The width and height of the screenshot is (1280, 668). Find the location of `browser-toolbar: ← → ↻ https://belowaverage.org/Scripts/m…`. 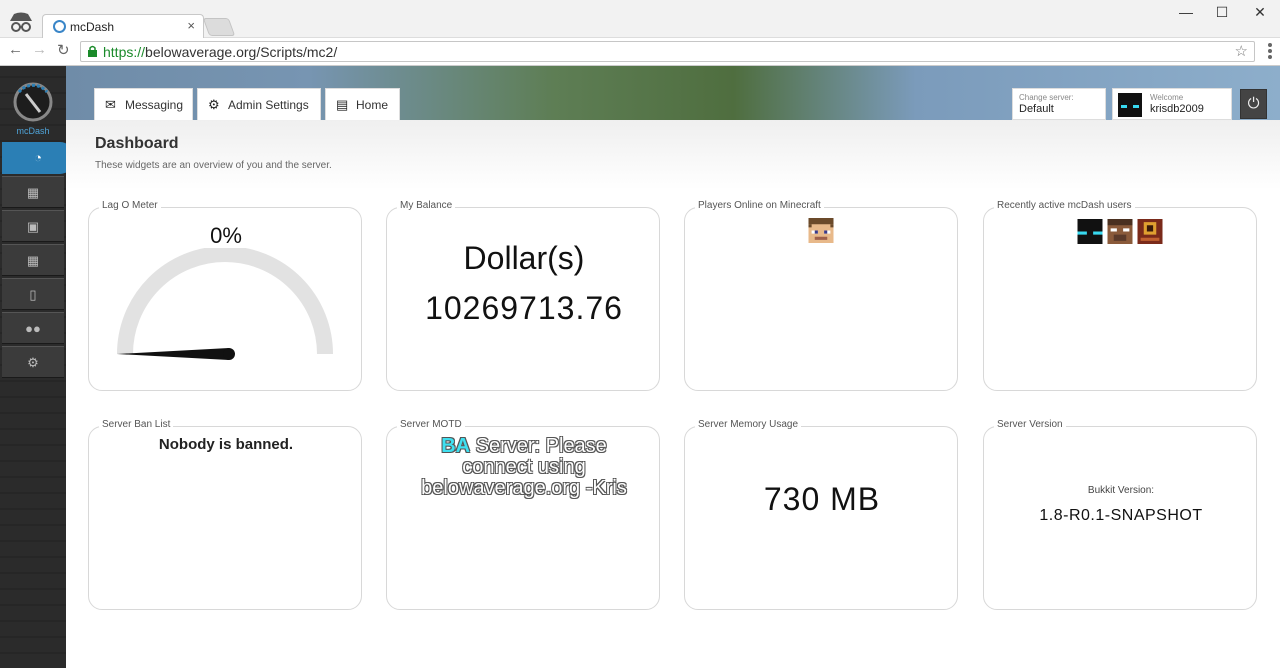

browser-toolbar: ← → ↻ https://belowaverage.org/Scripts/m… is located at coordinates (640, 52).